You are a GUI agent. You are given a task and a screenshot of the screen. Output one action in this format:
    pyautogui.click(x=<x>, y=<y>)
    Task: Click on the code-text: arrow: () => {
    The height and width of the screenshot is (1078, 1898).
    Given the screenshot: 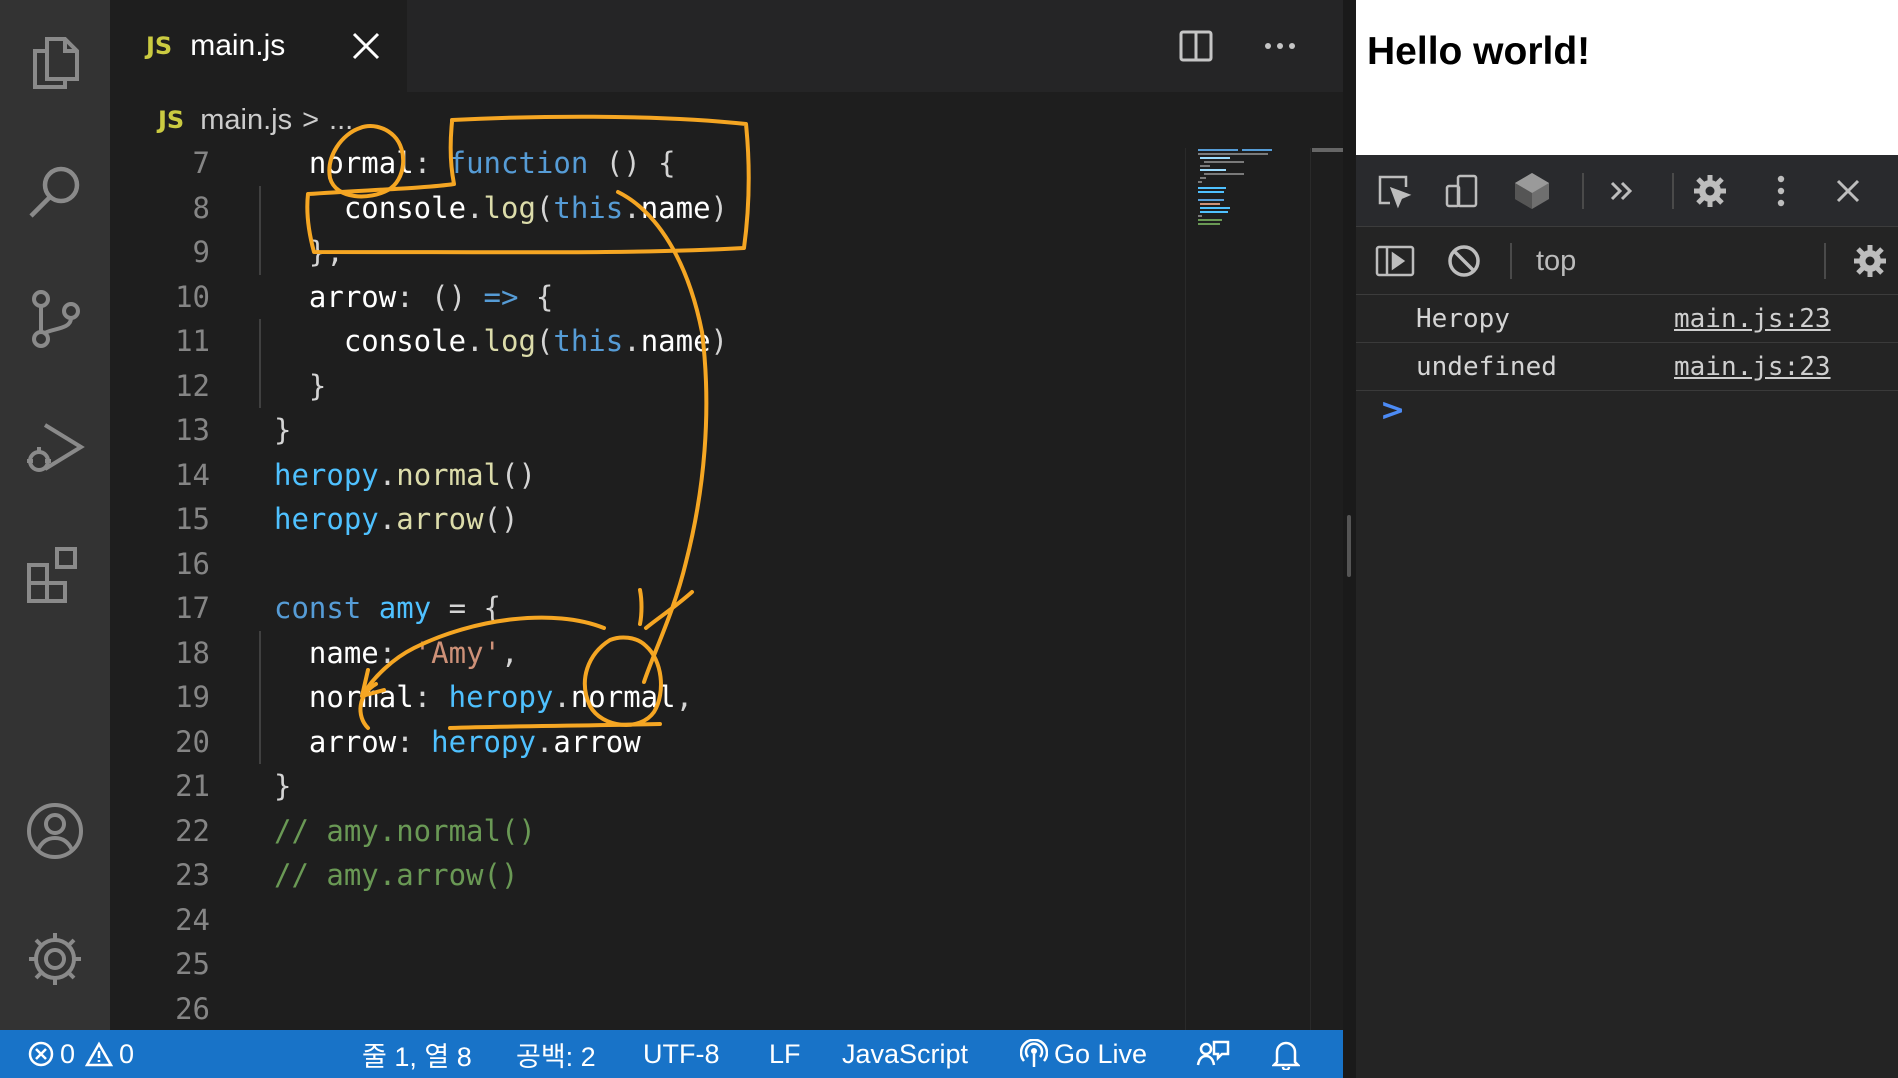 What is the action you would take?
    pyautogui.click(x=413, y=297)
    